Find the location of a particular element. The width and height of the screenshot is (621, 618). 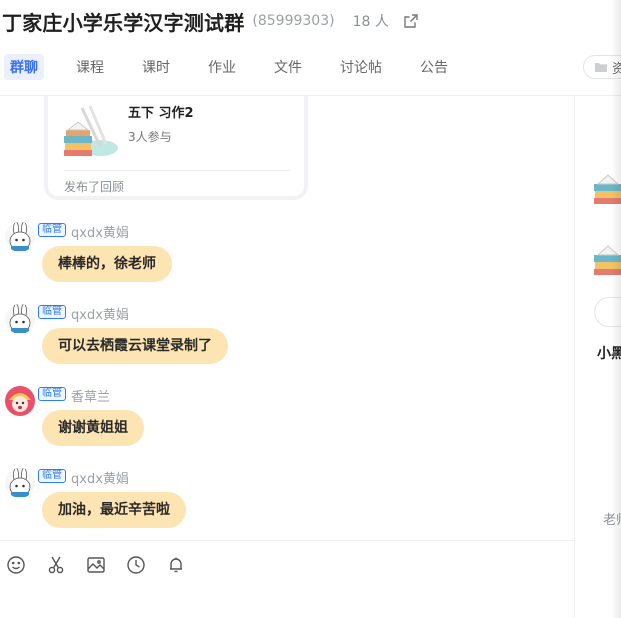

homework-card: 五下 习作2 3人参与 发布了回顾 is located at coordinates (176, 148).